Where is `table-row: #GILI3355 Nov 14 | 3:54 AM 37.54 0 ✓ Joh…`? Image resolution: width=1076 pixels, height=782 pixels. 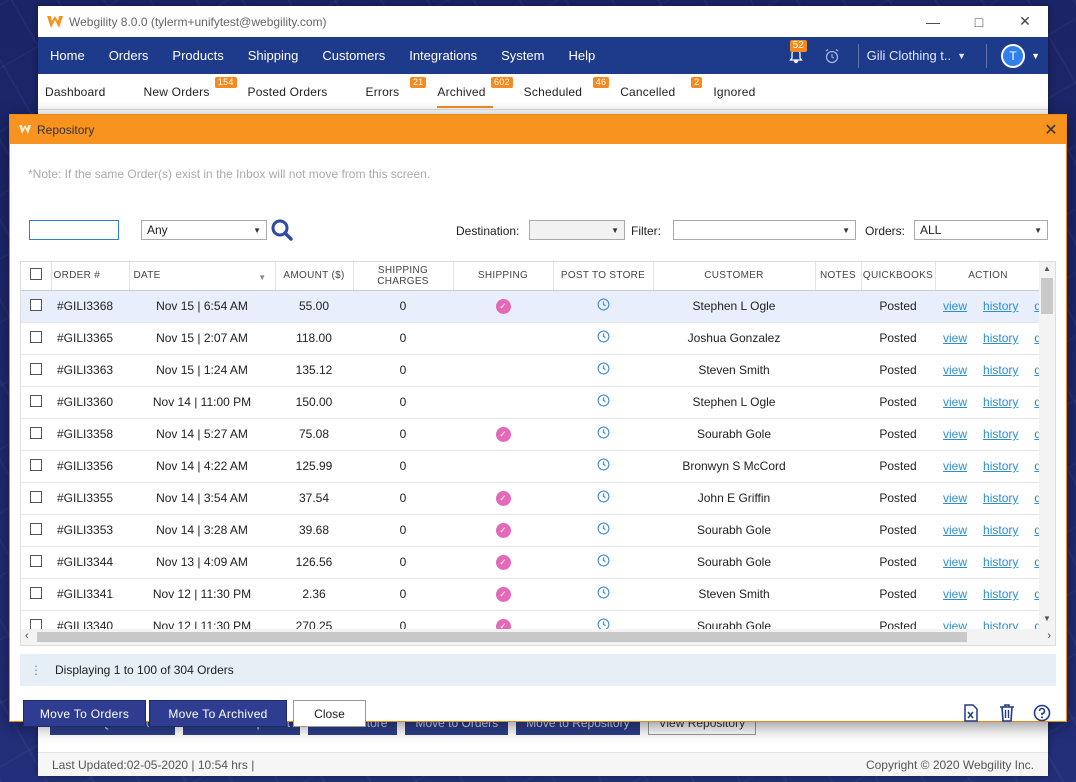
table-row: #GILI3355 Nov 14 | 3:54 AM 37.54 0 ✓ Joh… is located at coordinates (531, 498).